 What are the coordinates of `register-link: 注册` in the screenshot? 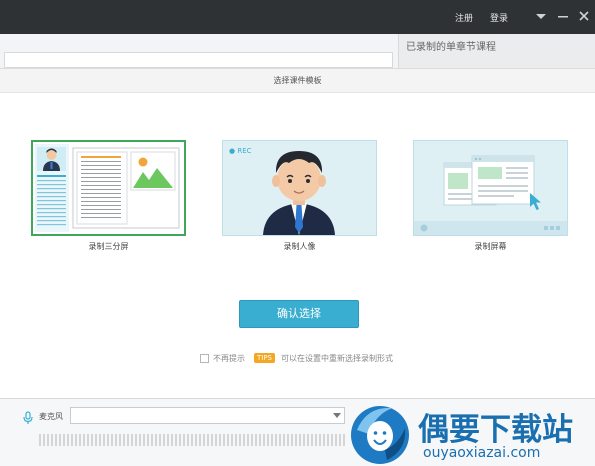 It's located at (464, 17).